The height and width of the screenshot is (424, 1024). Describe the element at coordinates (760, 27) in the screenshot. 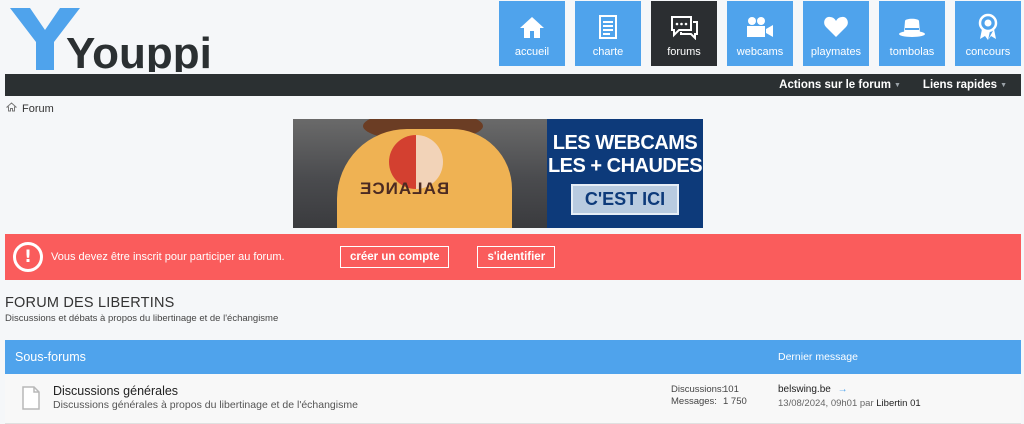

I see `camera-icon` at that location.